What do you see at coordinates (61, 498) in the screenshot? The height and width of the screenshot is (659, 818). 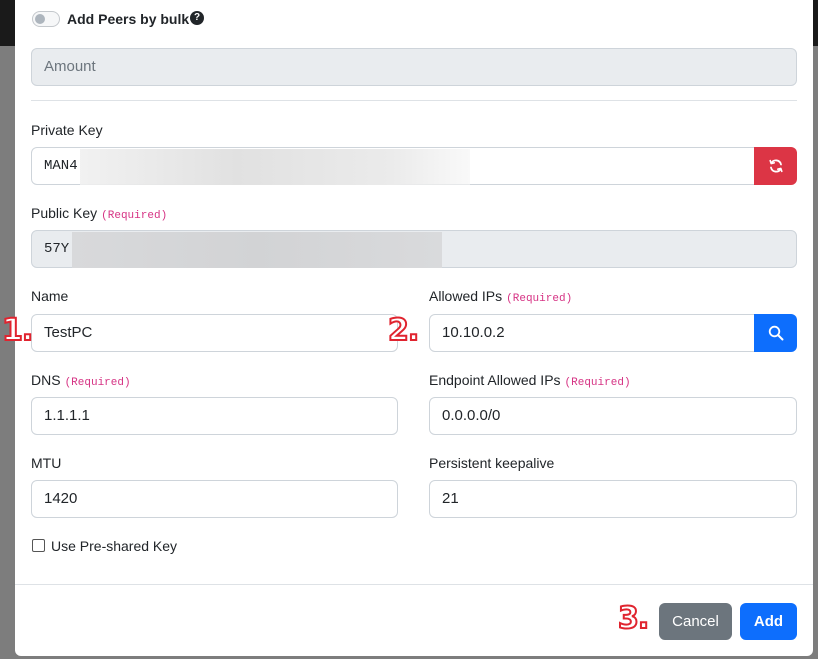 I see `mtu-value: 1420` at bounding box center [61, 498].